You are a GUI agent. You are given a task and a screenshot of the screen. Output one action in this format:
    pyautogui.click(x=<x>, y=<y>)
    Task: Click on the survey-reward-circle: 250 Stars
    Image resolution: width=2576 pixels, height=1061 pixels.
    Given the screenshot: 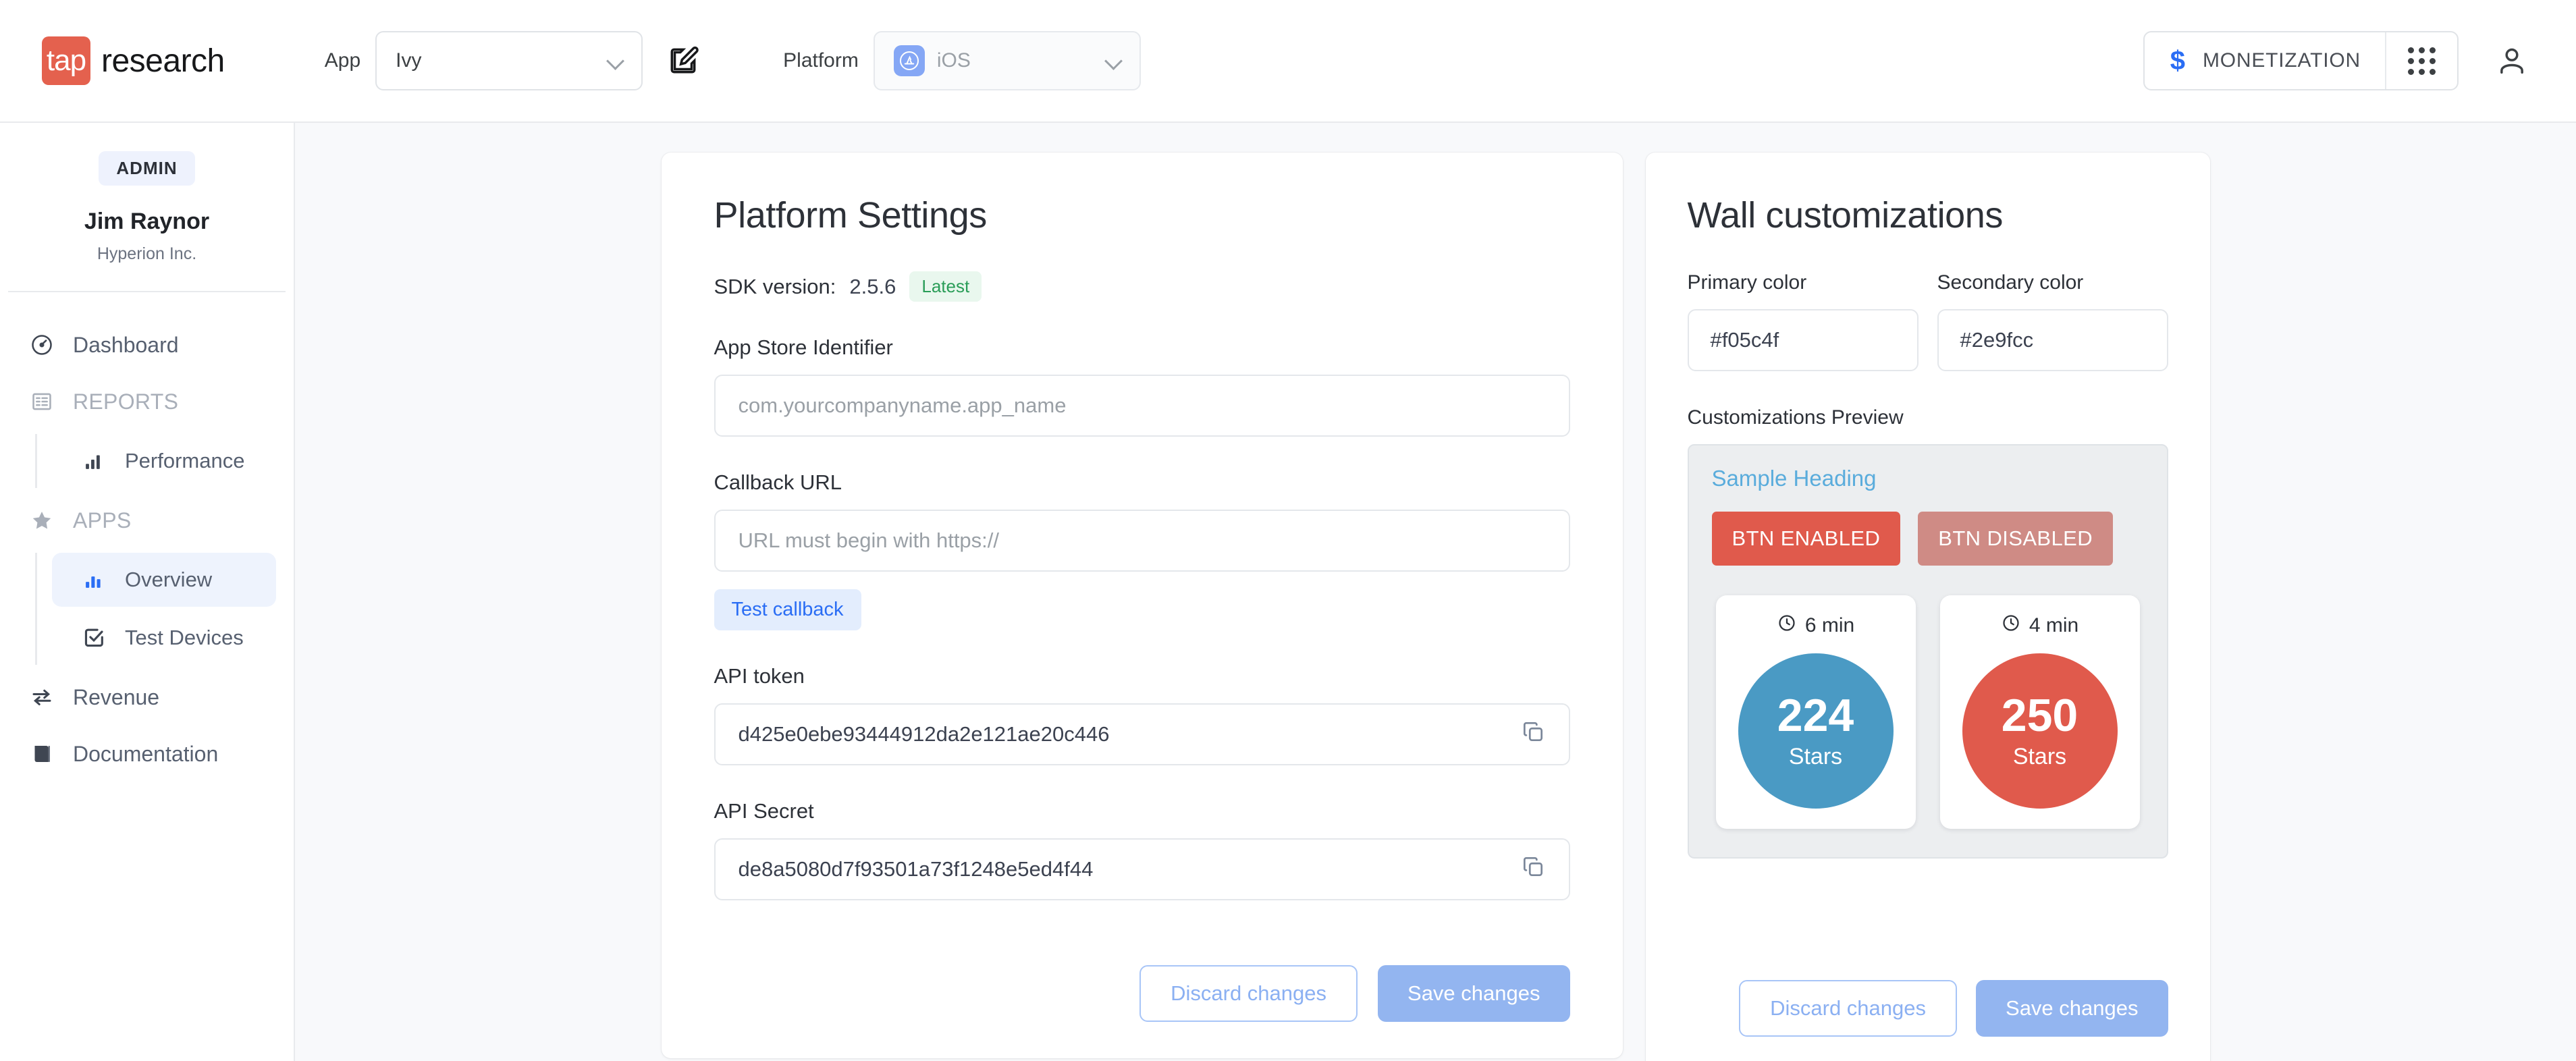 What is the action you would take?
    pyautogui.click(x=2040, y=731)
    